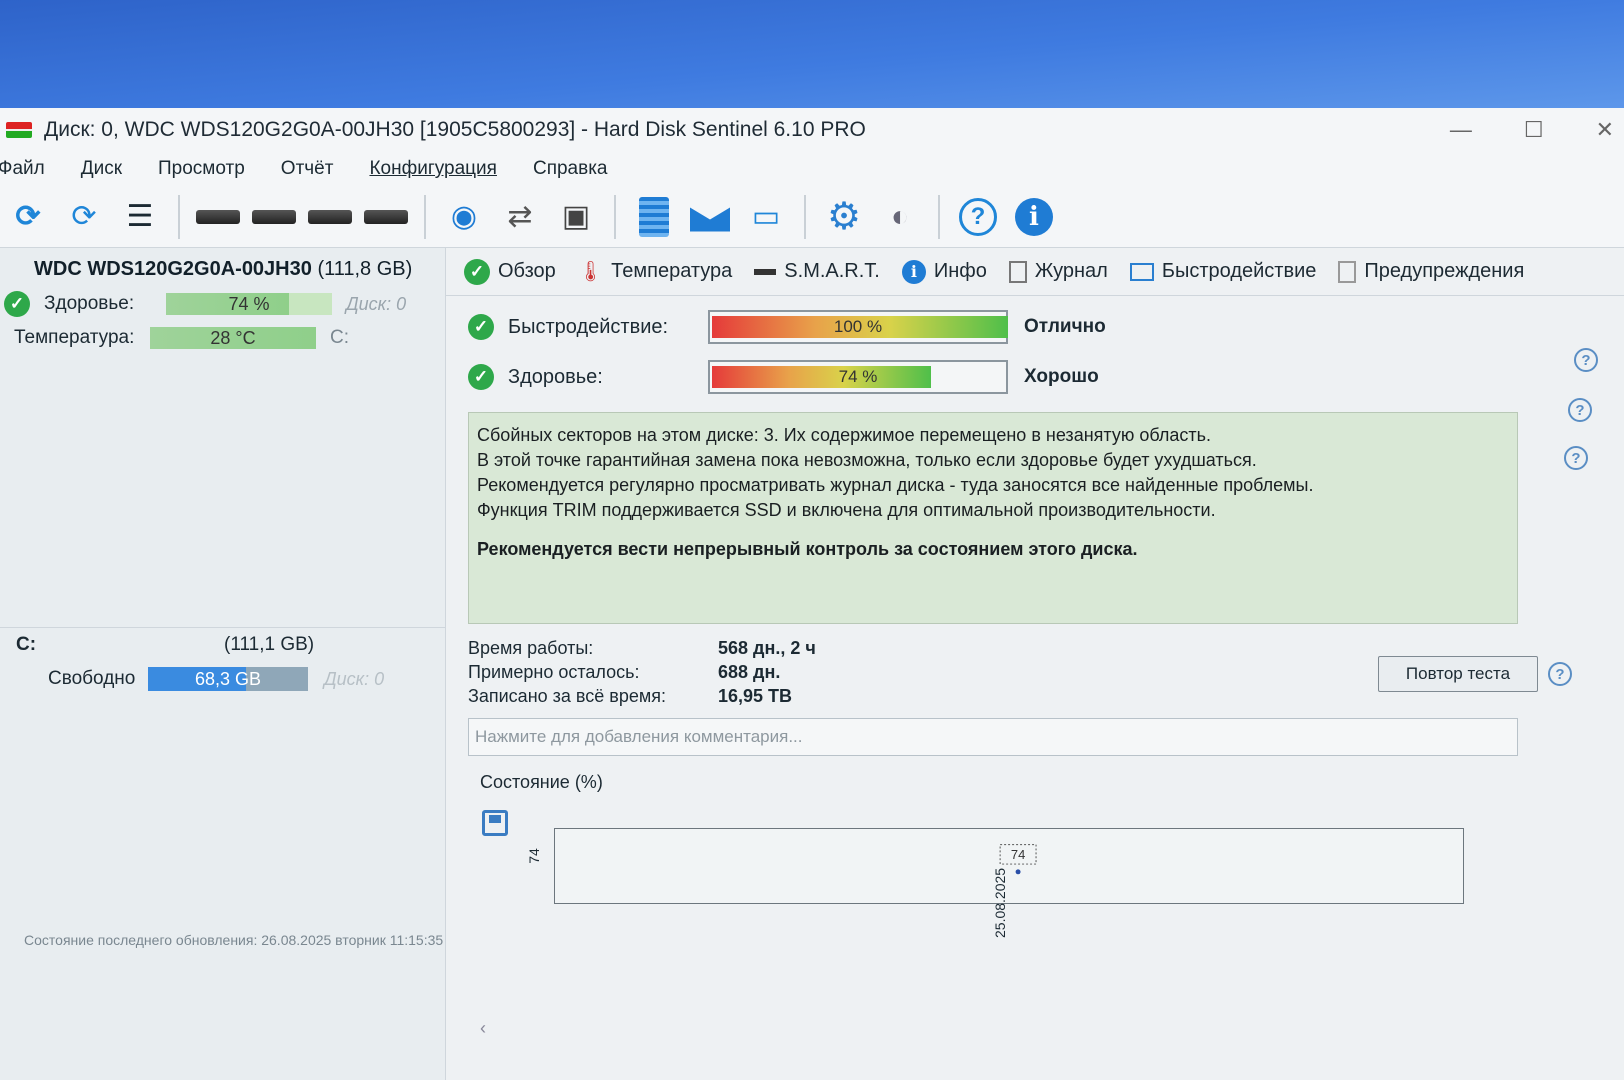  I want to click on y-tick-label: 74, so click(533, 856).